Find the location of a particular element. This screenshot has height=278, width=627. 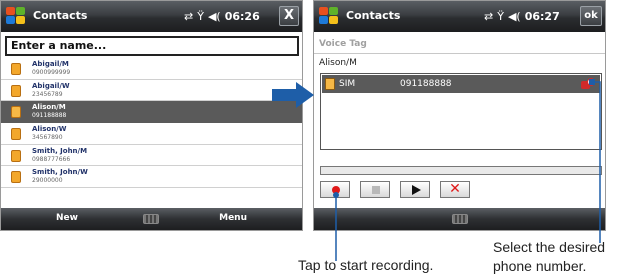

record-icon is located at coordinates (336, 190).